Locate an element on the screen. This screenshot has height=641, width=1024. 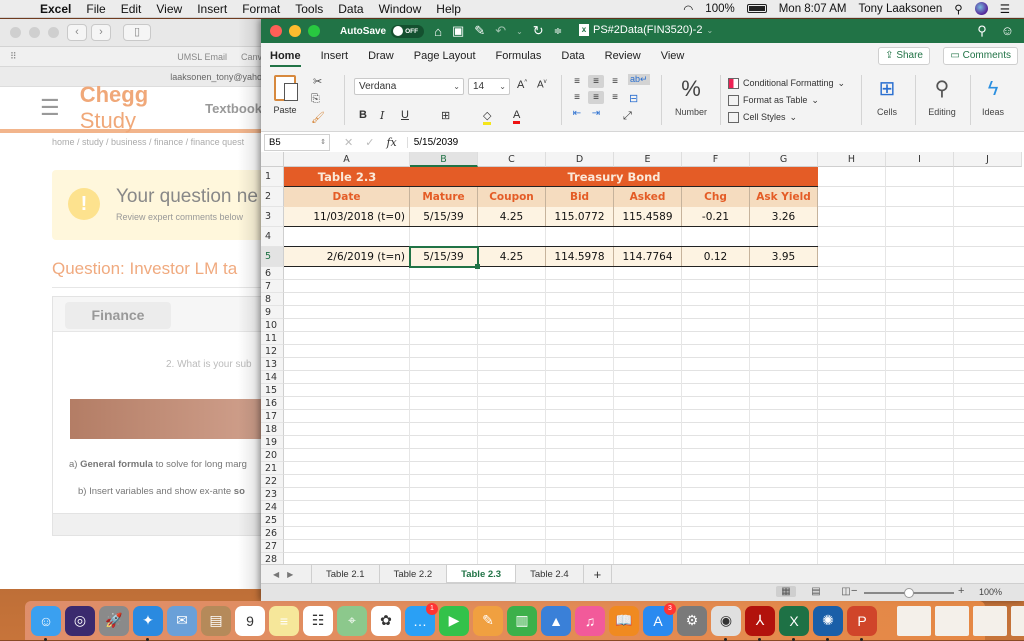
align-top-icon: ≡ is located at coordinates (577, 81).